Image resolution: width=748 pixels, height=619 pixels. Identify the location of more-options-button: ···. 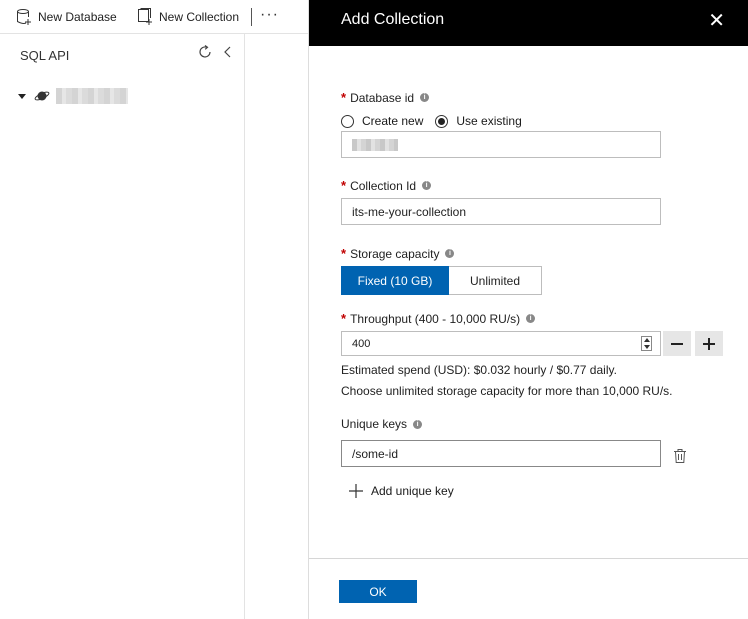
(269, 15).